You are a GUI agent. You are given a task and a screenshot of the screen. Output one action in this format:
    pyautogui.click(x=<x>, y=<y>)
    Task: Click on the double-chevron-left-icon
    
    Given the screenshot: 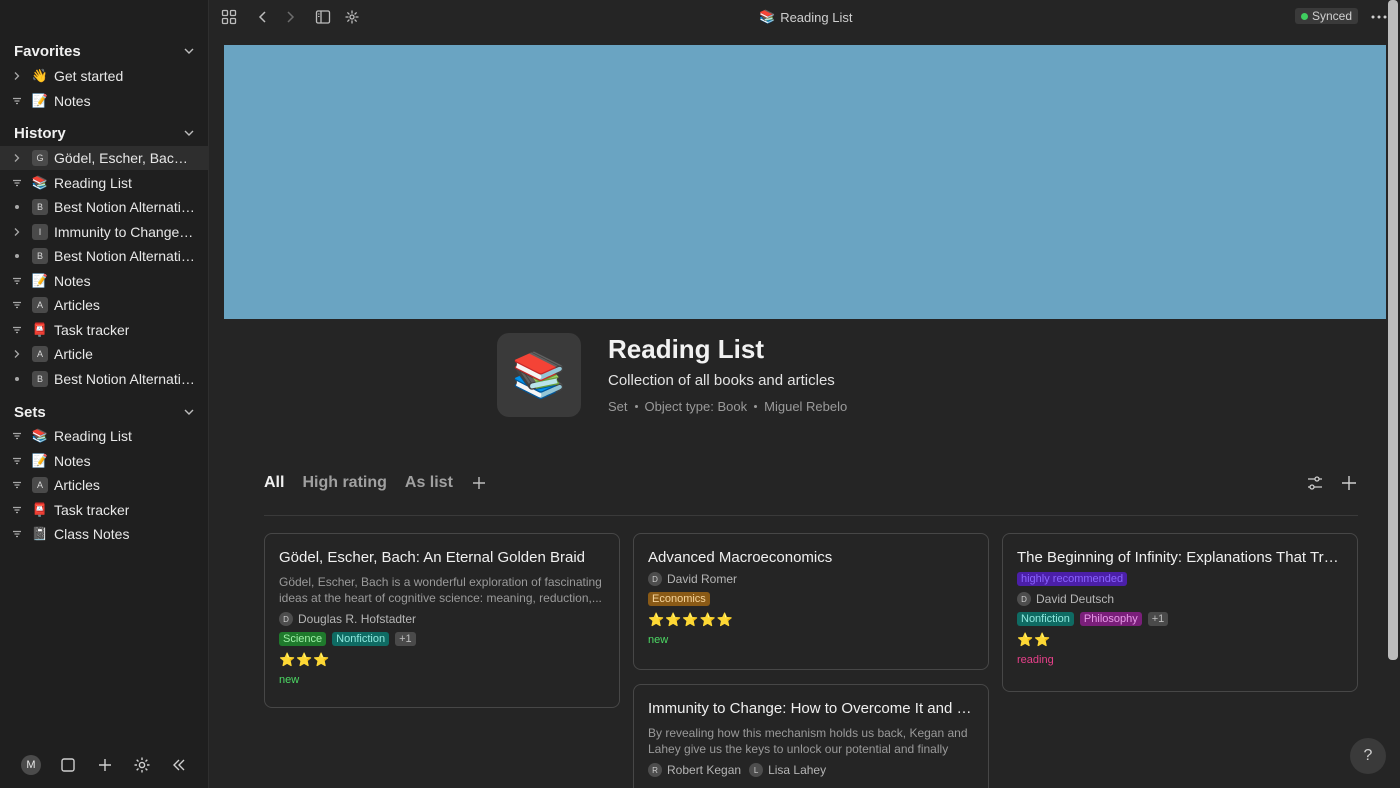 What is the action you would take?
    pyautogui.click(x=179, y=765)
    